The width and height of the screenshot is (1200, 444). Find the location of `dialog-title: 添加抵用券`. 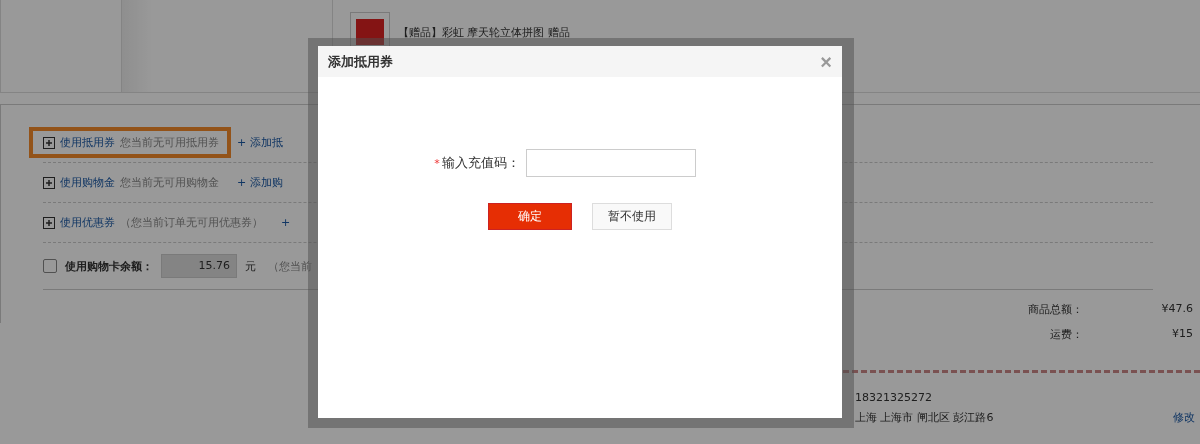

dialog-title: 添加抵用券 is located at coordinates (360, 61).